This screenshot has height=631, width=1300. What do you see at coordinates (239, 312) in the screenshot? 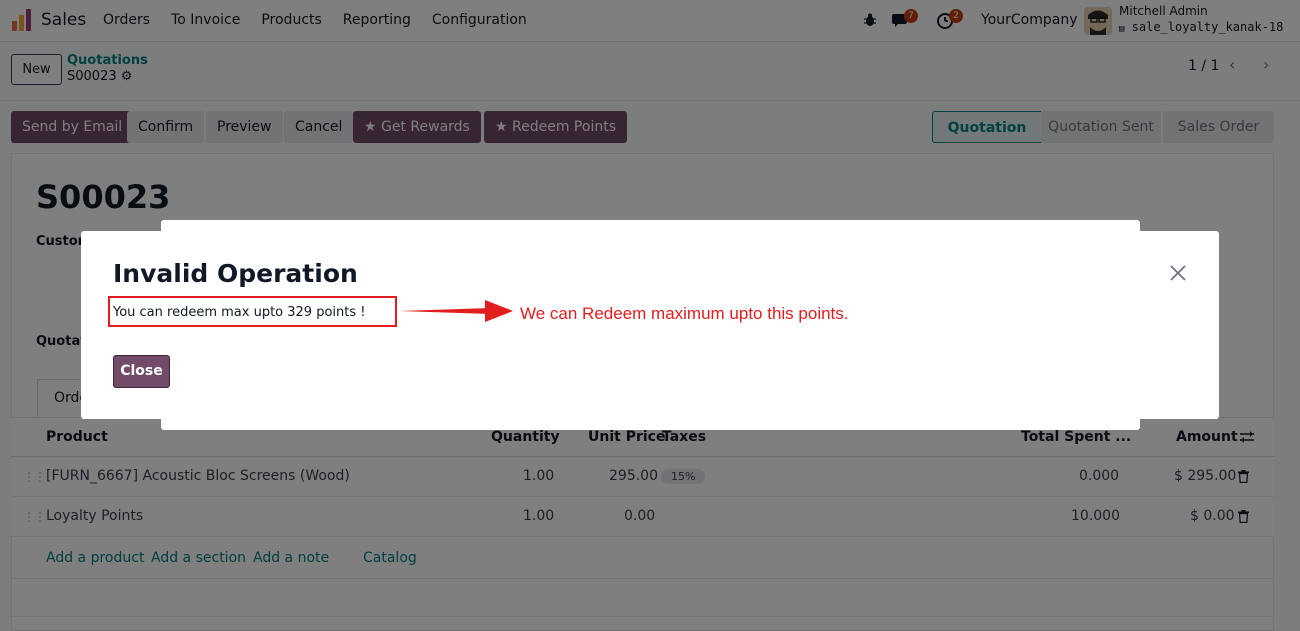
I see `dialog-message: You can redeem max upto 329 points !` at bounding box center [239, 312].